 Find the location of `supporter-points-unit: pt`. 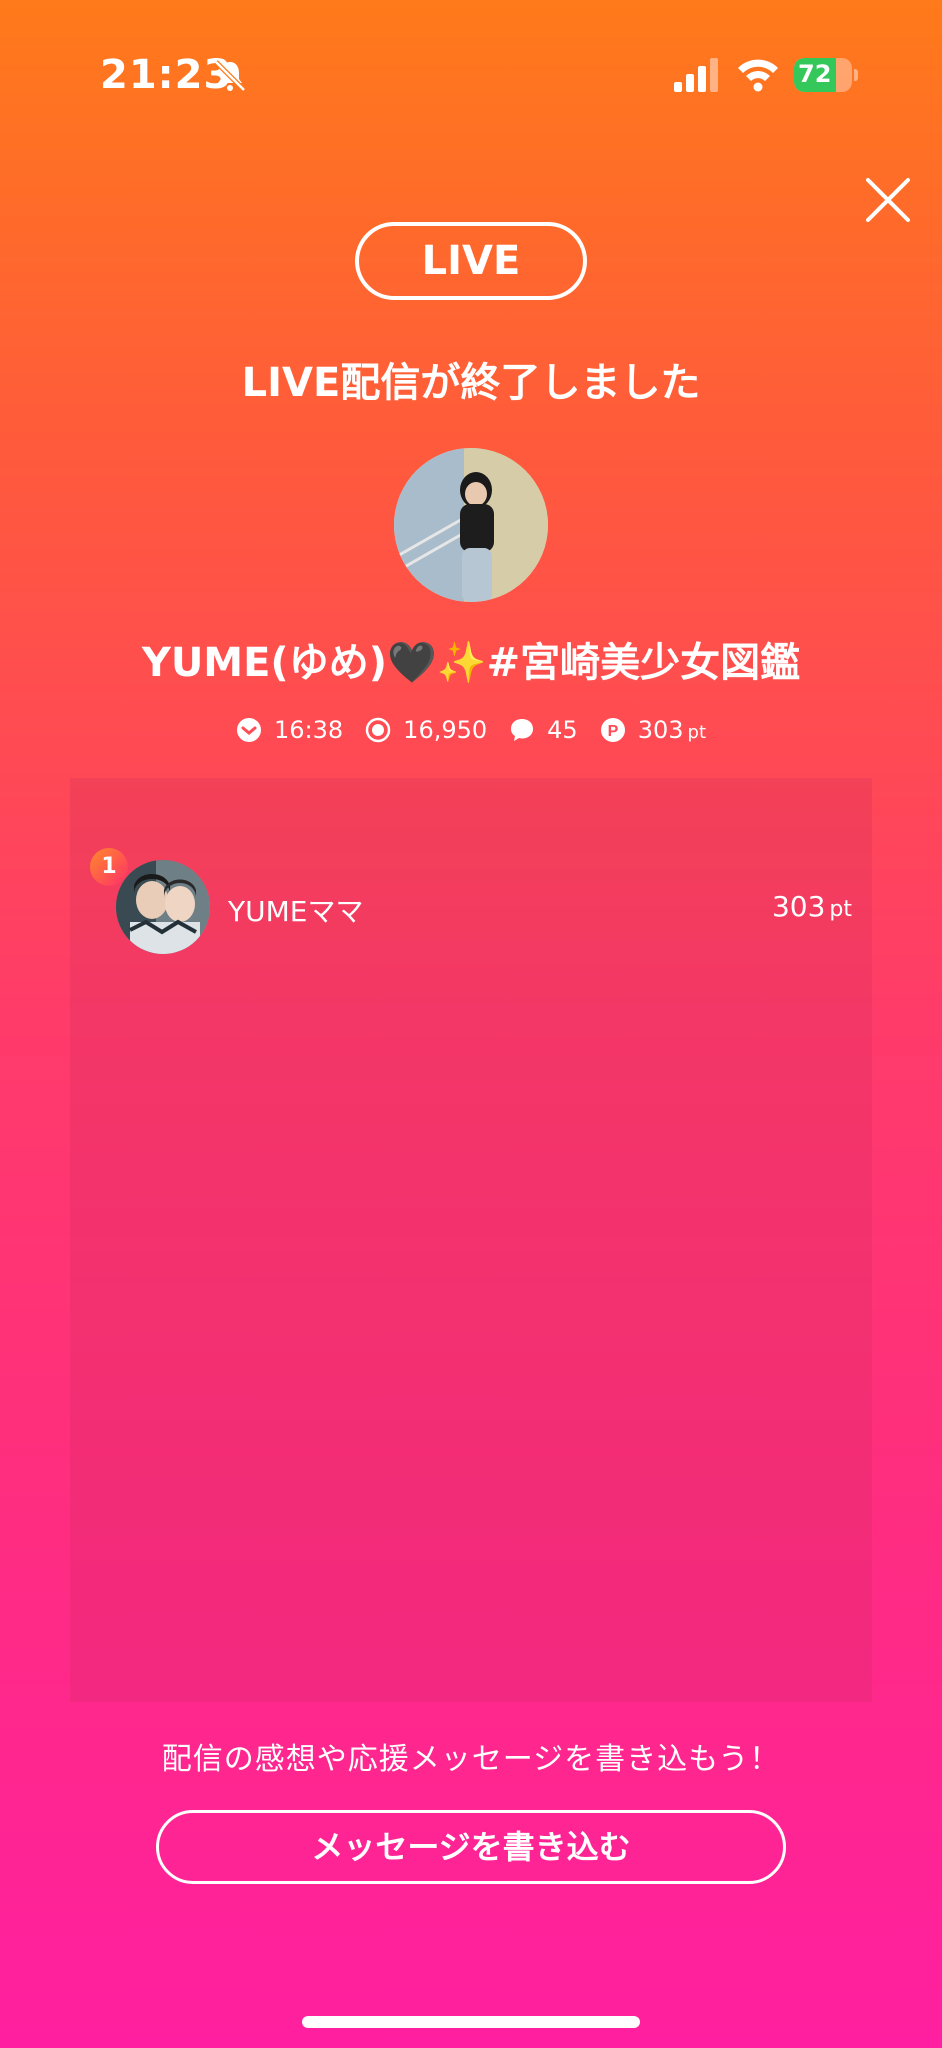

supporter-points-unit: pt is located at coordinates (840, 909).